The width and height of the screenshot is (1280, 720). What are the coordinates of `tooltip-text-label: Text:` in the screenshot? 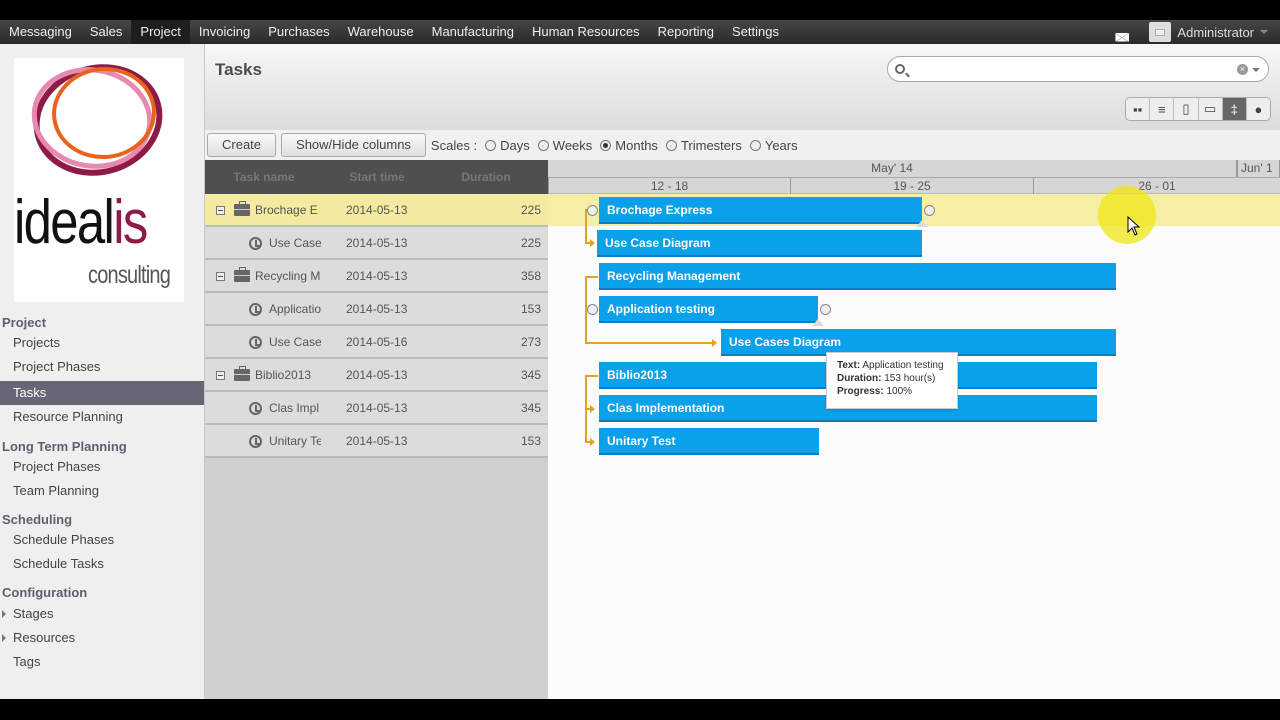 It's located at (849, 365).